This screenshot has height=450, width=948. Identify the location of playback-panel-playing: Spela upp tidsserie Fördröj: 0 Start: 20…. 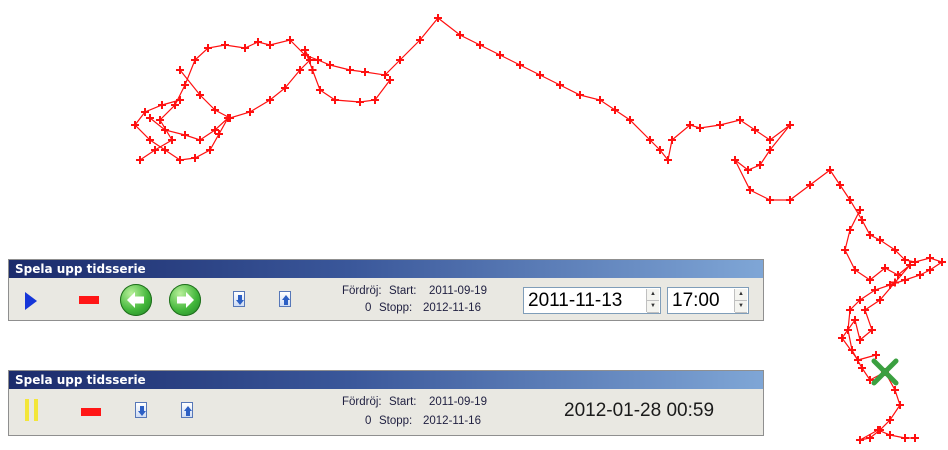
(386, 290).